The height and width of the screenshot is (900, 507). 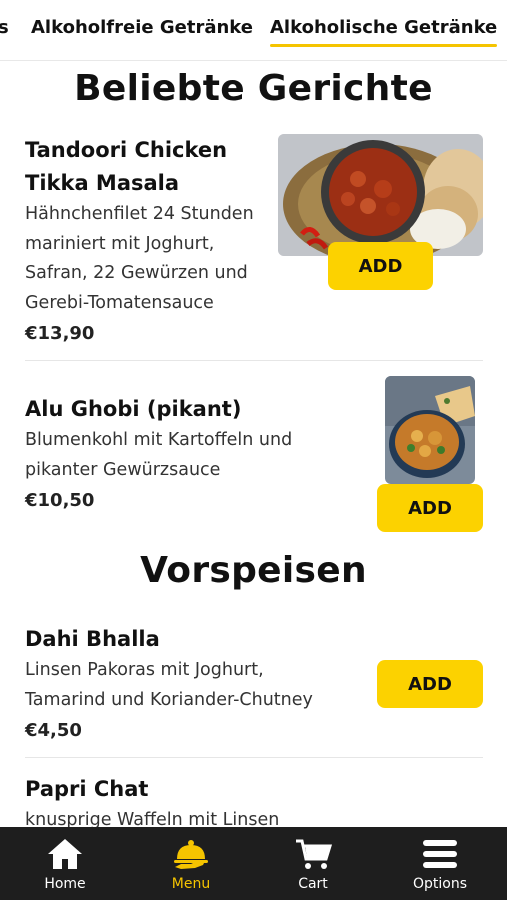 What do you see at coordinates (142, 27) in the screenshot?
I see `tab-alkoholfreie-getraenke: Alkoholfreie Getränke` at bounding box center [142, 27].